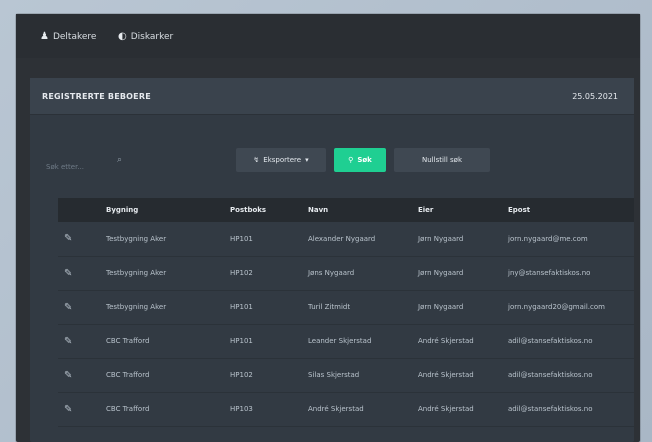  I want to click on panel-date: 25.05.2021, so click(595, 96).